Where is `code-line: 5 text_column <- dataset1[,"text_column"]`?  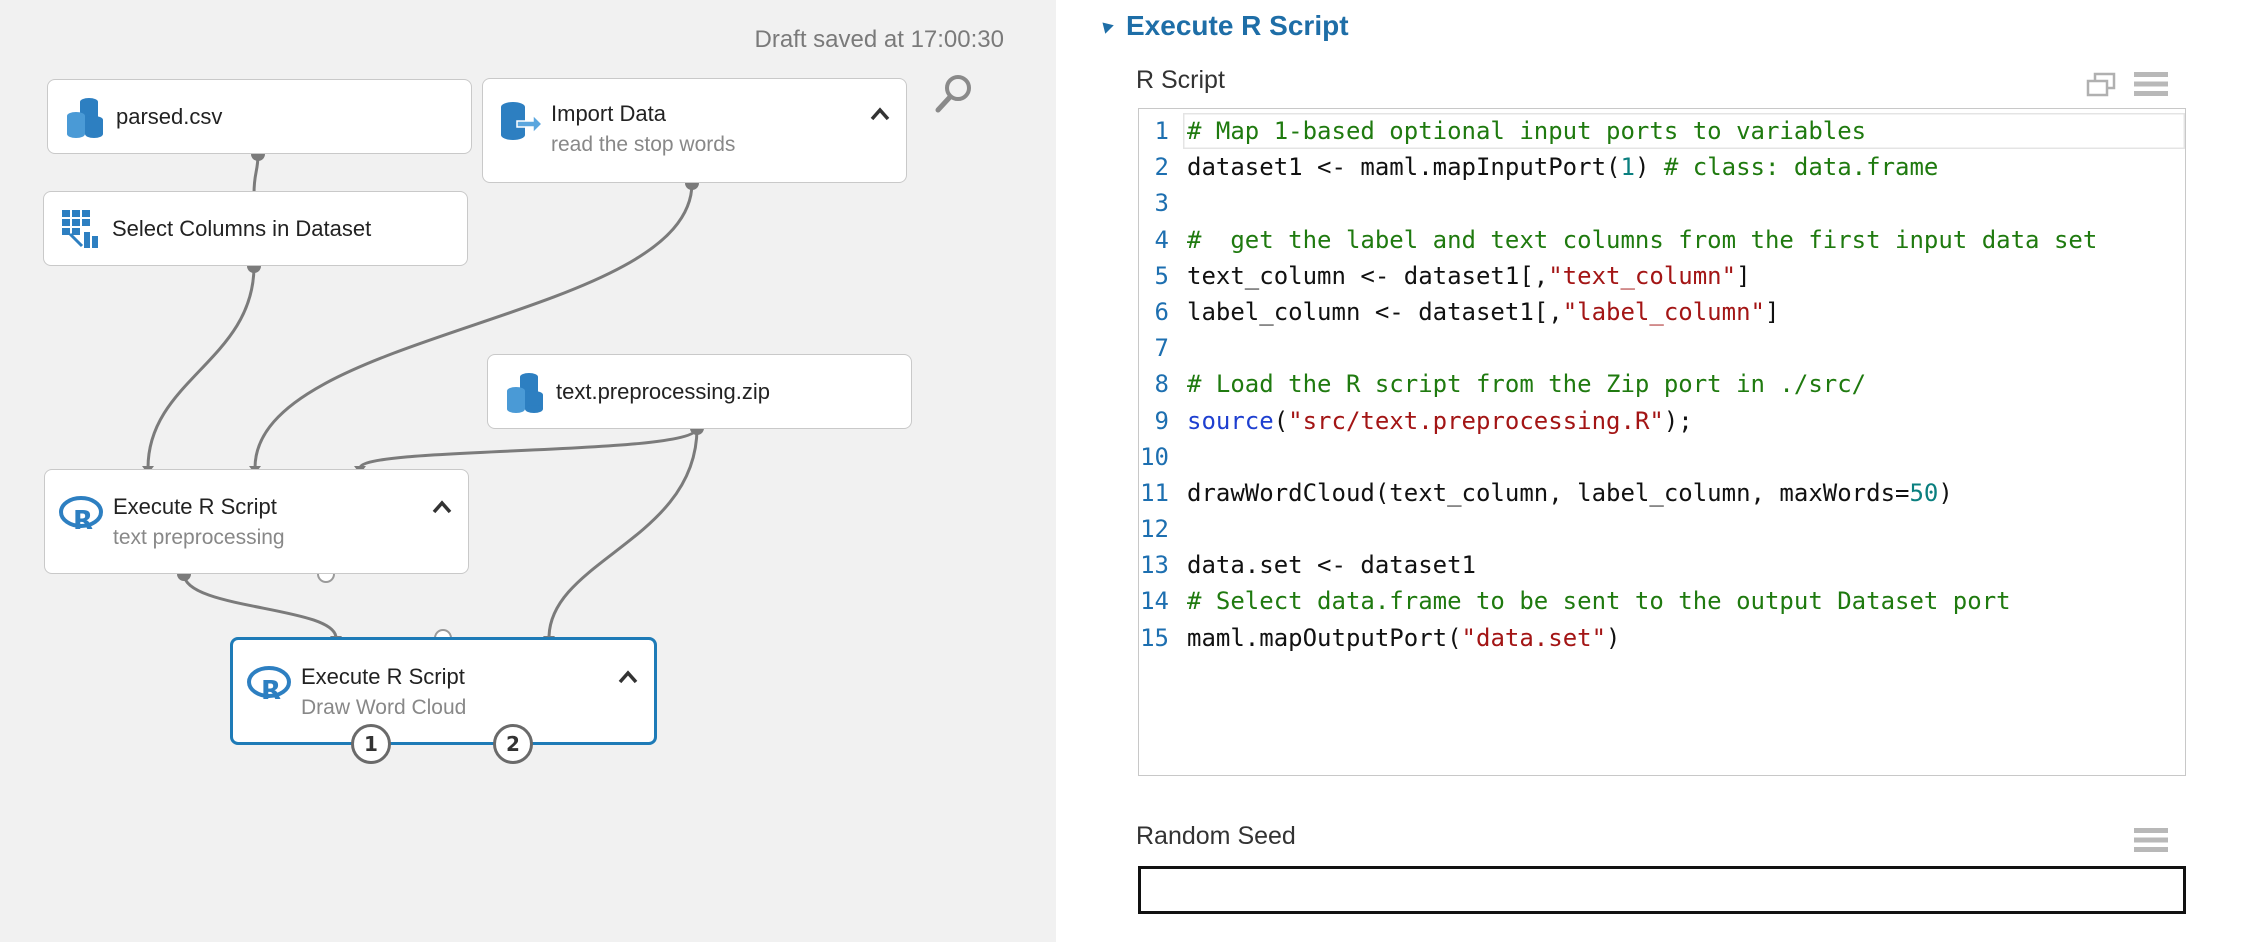
code-line: 5 text_column <- dataset1[,"text_column"] is located at coordinates (1662, 276).